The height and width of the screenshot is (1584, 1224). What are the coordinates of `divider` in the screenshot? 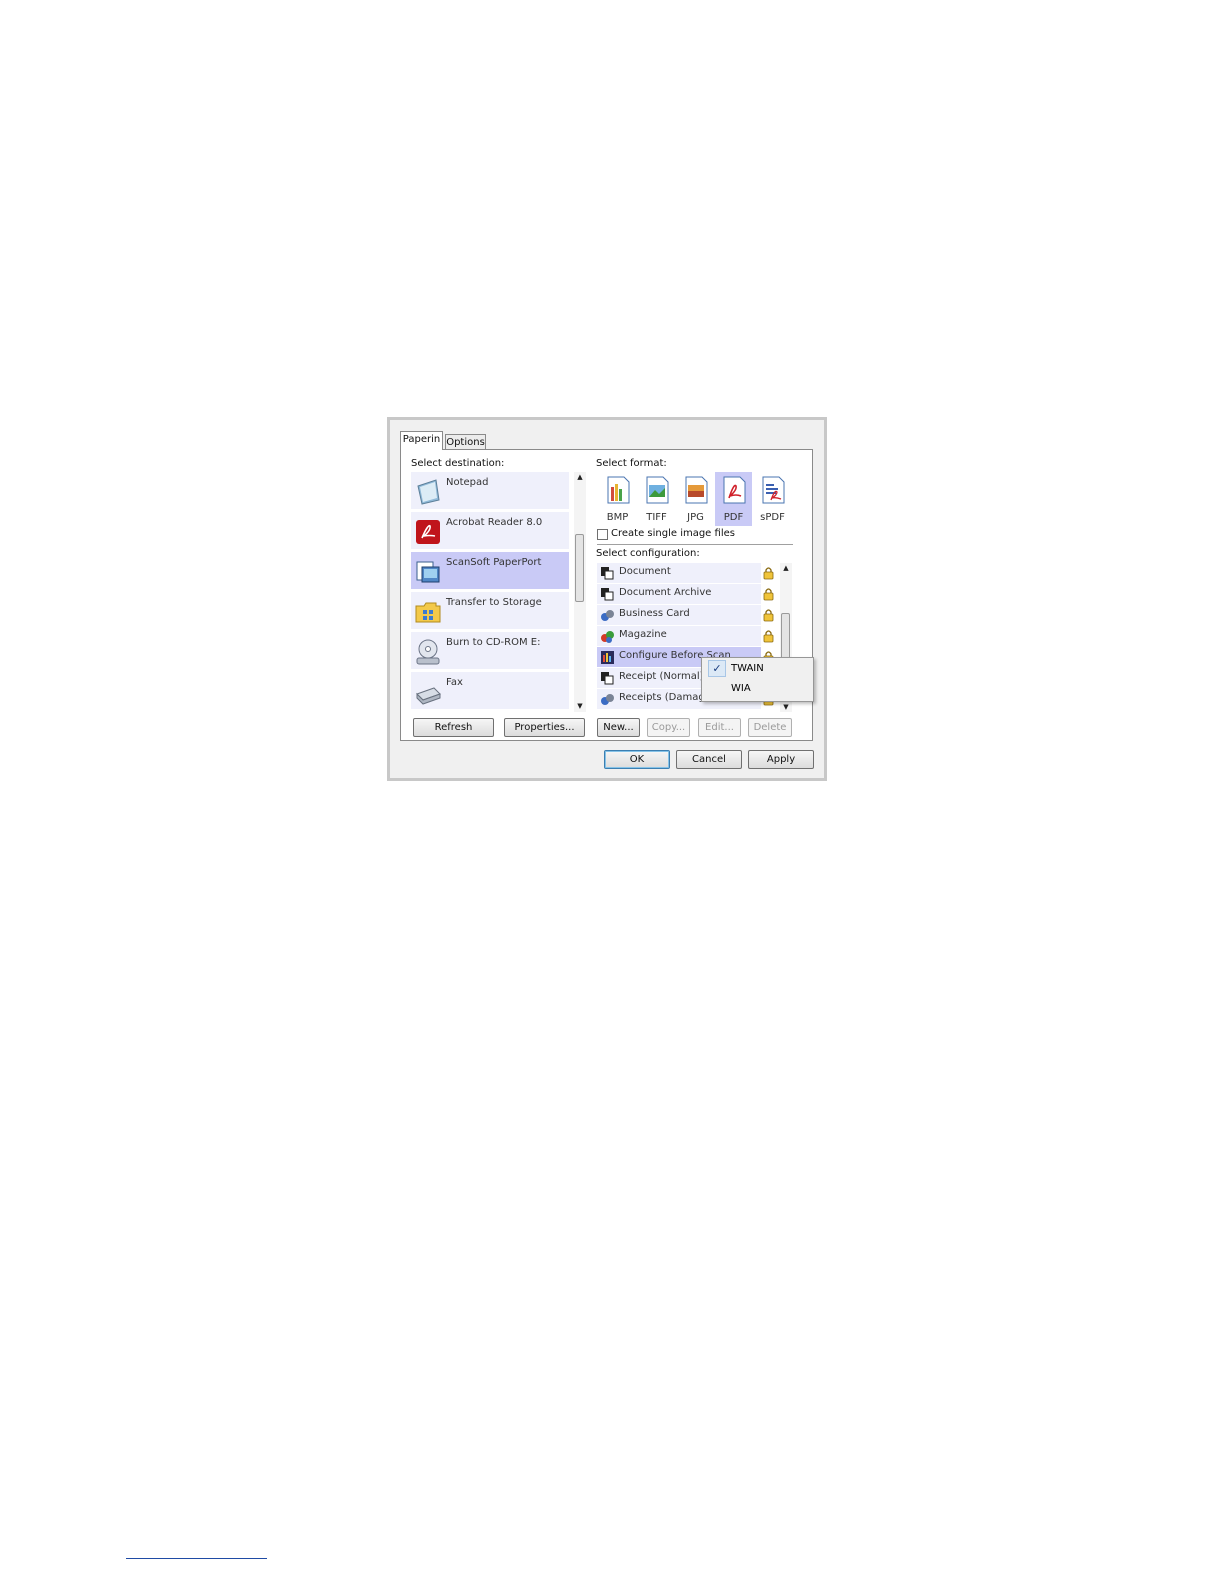 It's located at (695, 544).